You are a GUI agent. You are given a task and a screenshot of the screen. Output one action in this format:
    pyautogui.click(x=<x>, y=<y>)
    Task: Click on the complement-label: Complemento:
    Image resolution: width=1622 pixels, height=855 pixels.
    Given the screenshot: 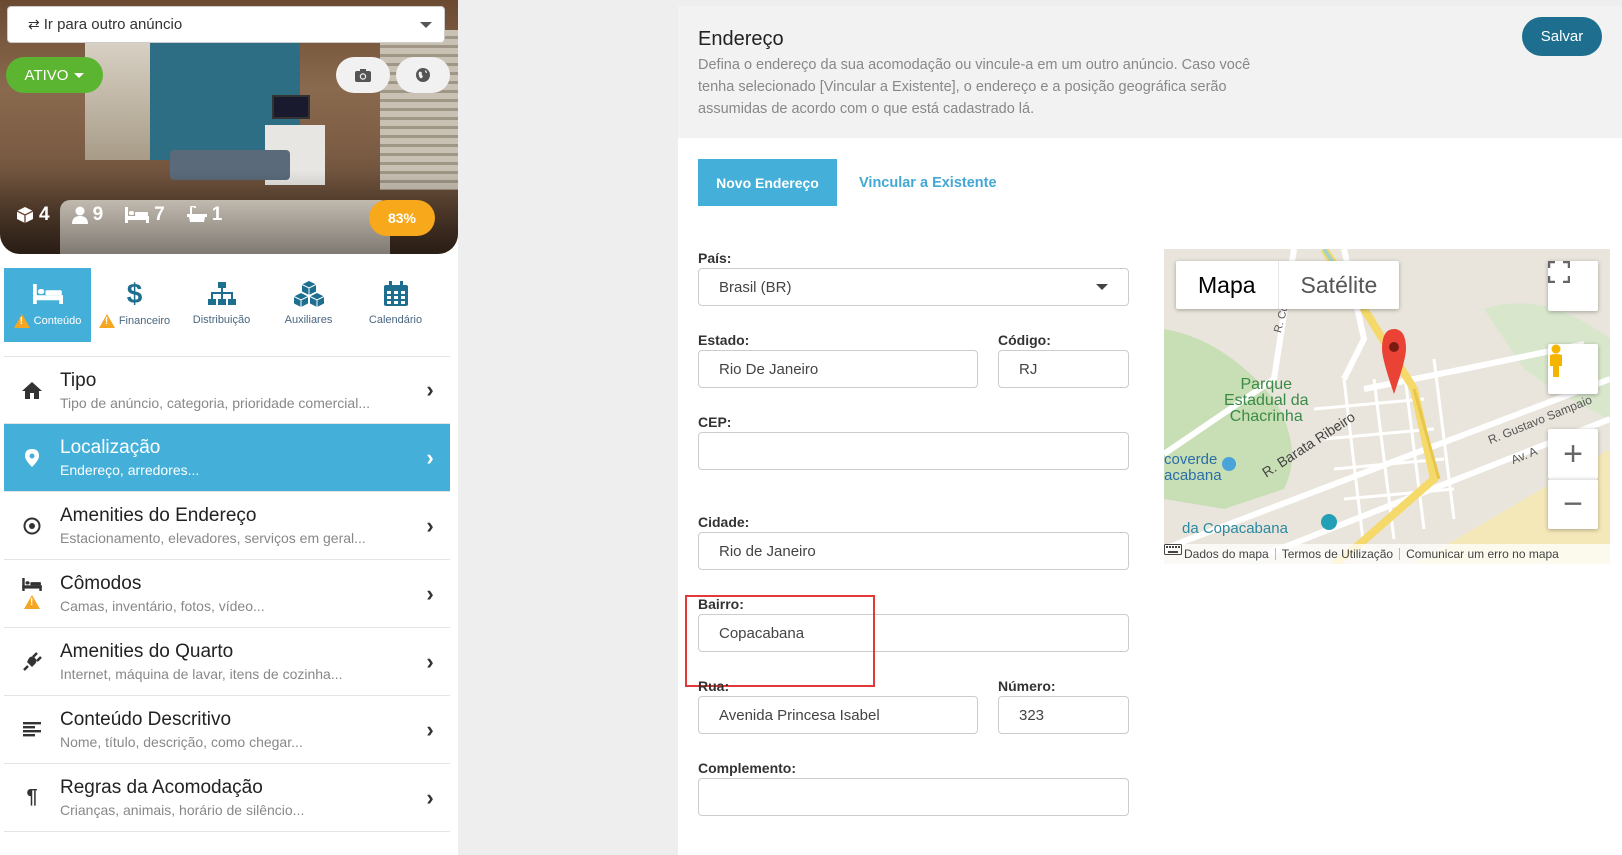 What is the action you would take?
    pyautogui.click(x=747, y=768)
    